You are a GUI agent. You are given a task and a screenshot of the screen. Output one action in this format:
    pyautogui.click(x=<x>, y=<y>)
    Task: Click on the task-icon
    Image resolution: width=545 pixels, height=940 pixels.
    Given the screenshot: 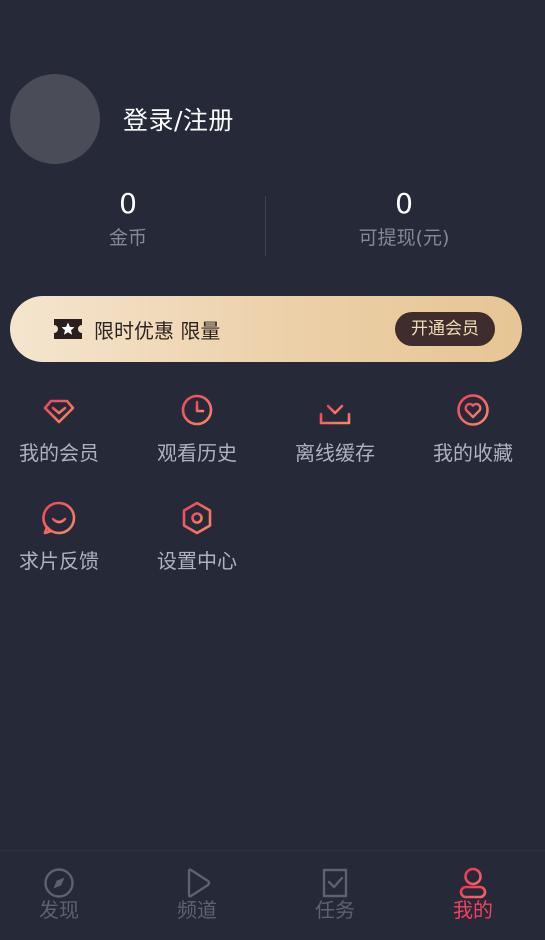 What is the action you would take?
    pyautogui.click(x=335, y=883)
    